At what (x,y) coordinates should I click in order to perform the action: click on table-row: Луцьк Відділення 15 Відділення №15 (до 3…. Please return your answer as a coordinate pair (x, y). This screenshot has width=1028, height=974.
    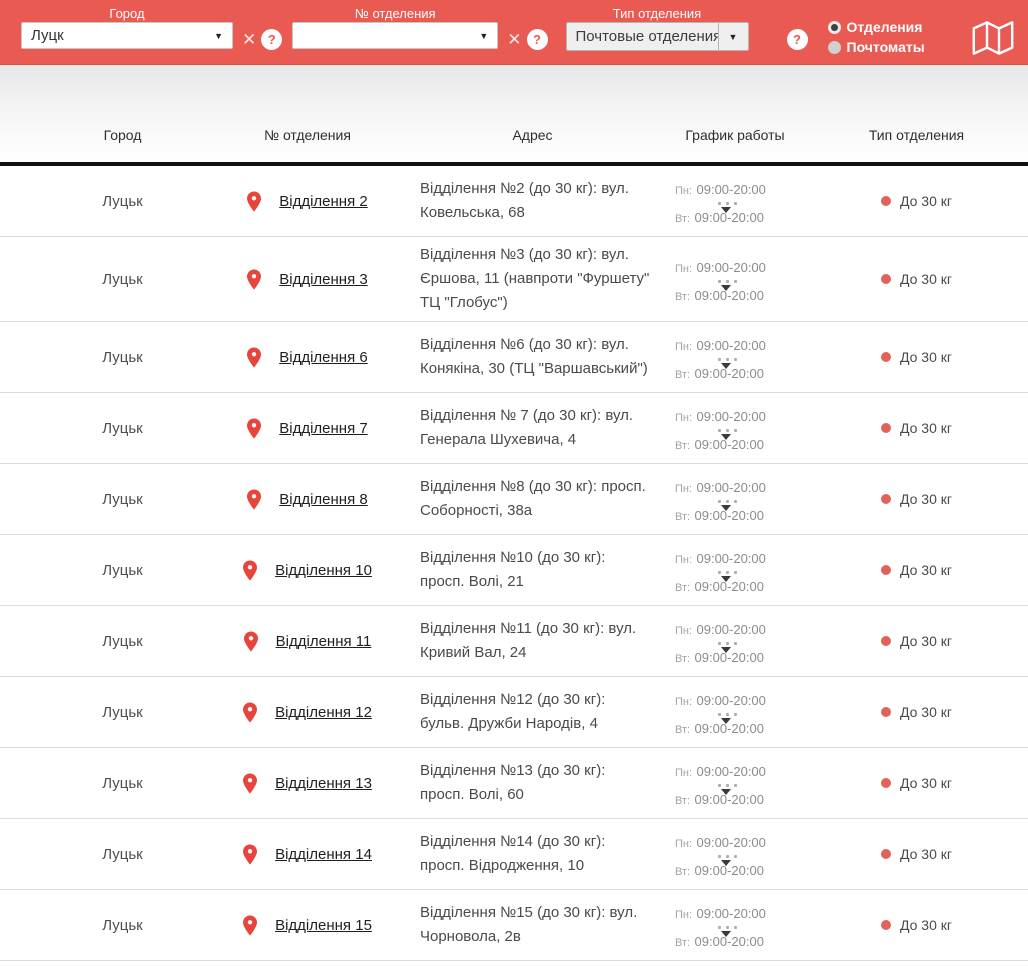
    Looking at the image, I should click on (514, 925).